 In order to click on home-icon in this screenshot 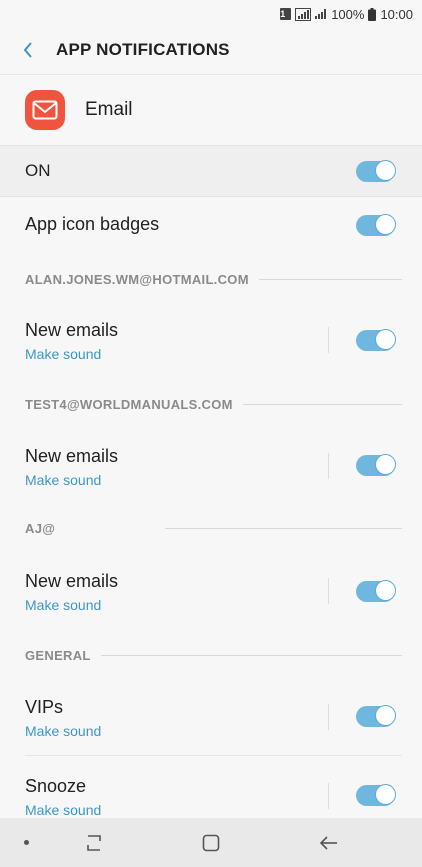, I will do `click(211, 843)`.